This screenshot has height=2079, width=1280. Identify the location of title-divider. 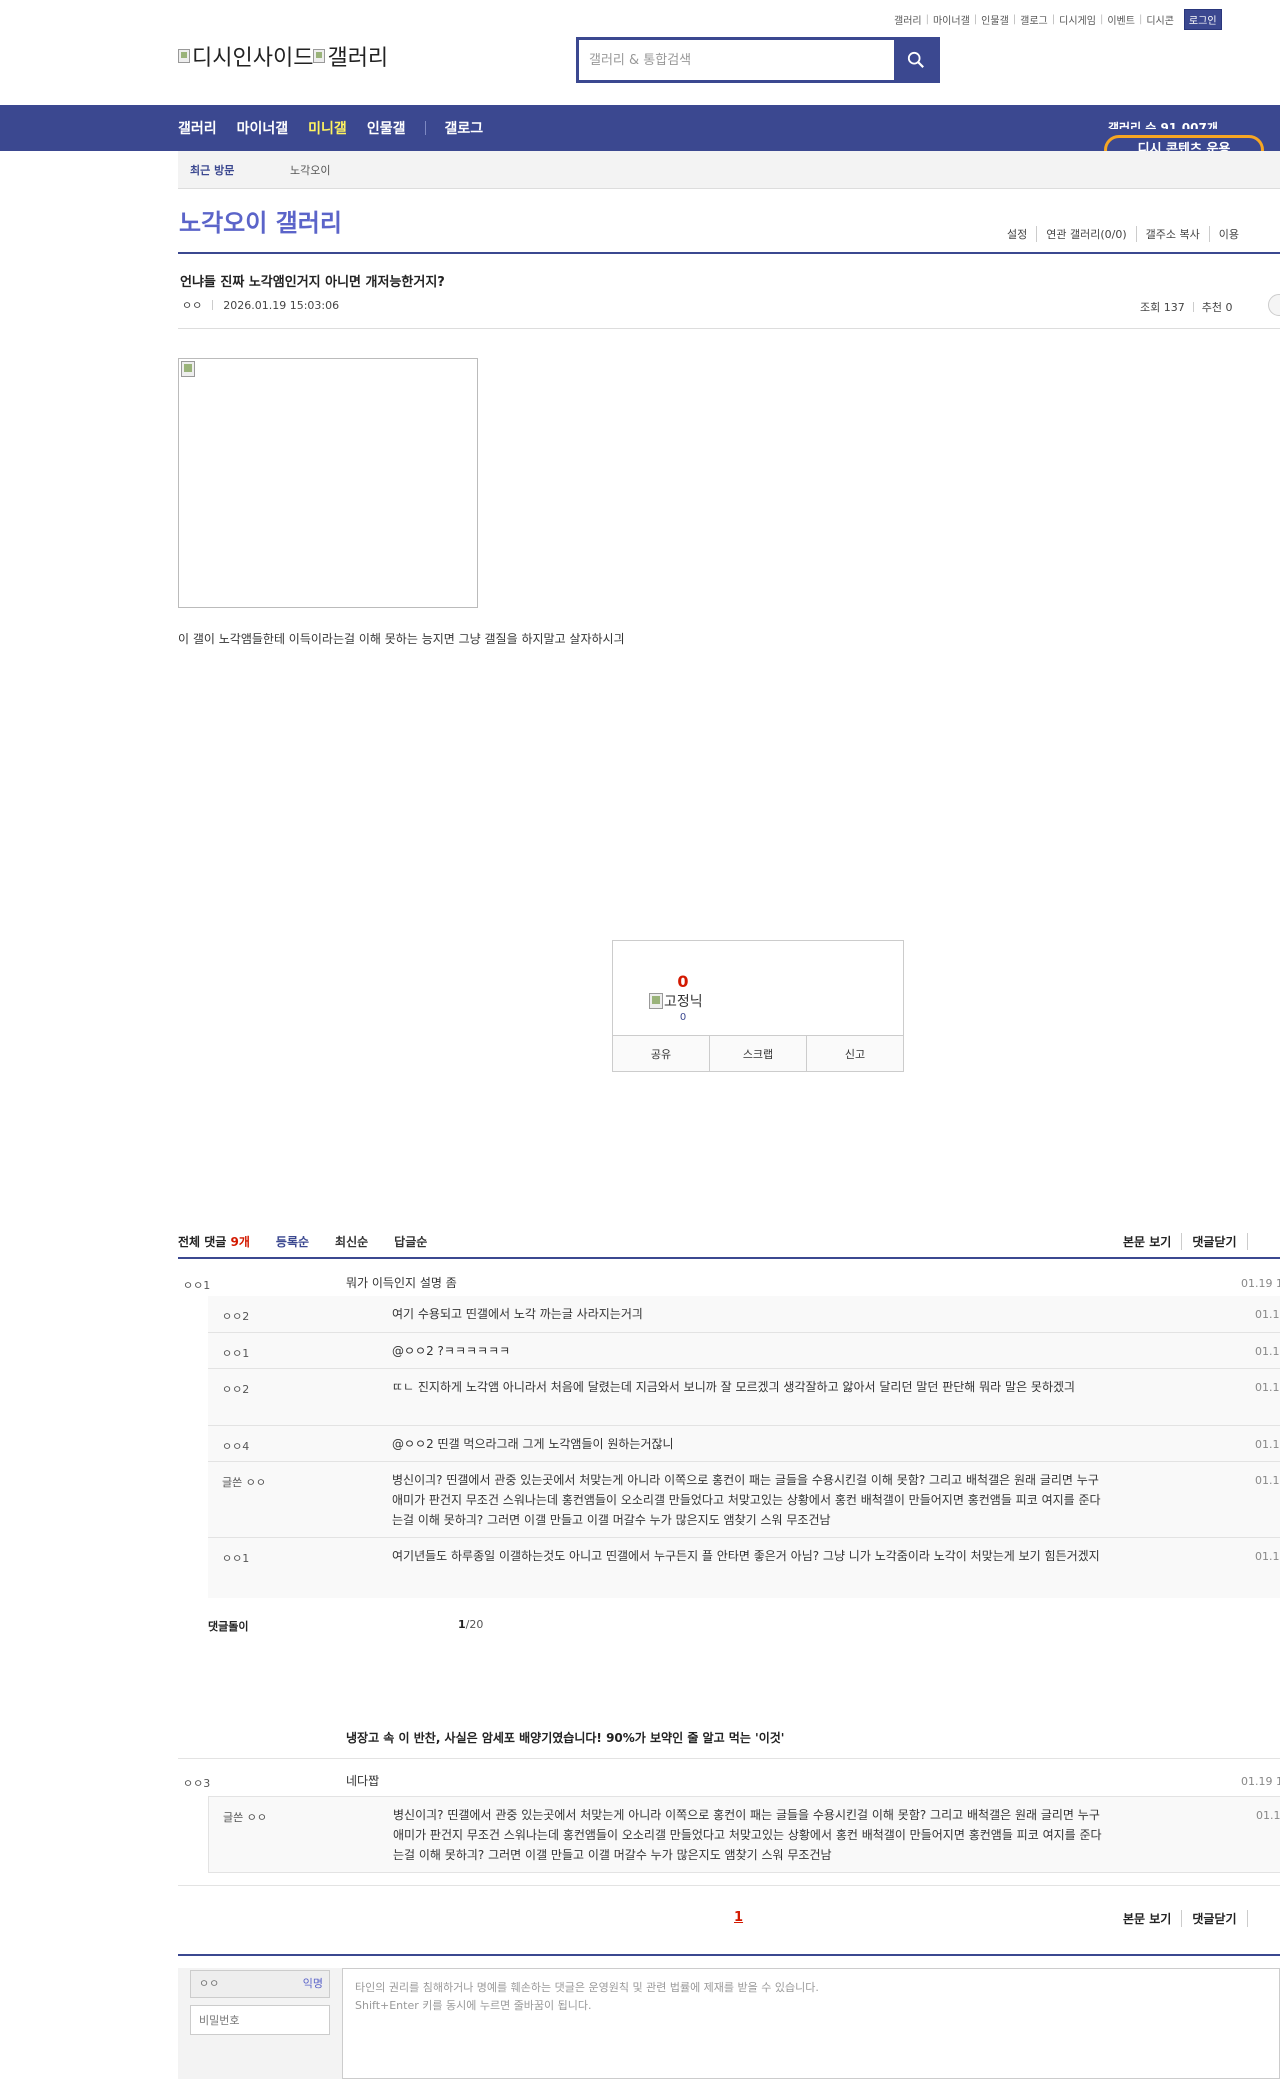
(729, 253).